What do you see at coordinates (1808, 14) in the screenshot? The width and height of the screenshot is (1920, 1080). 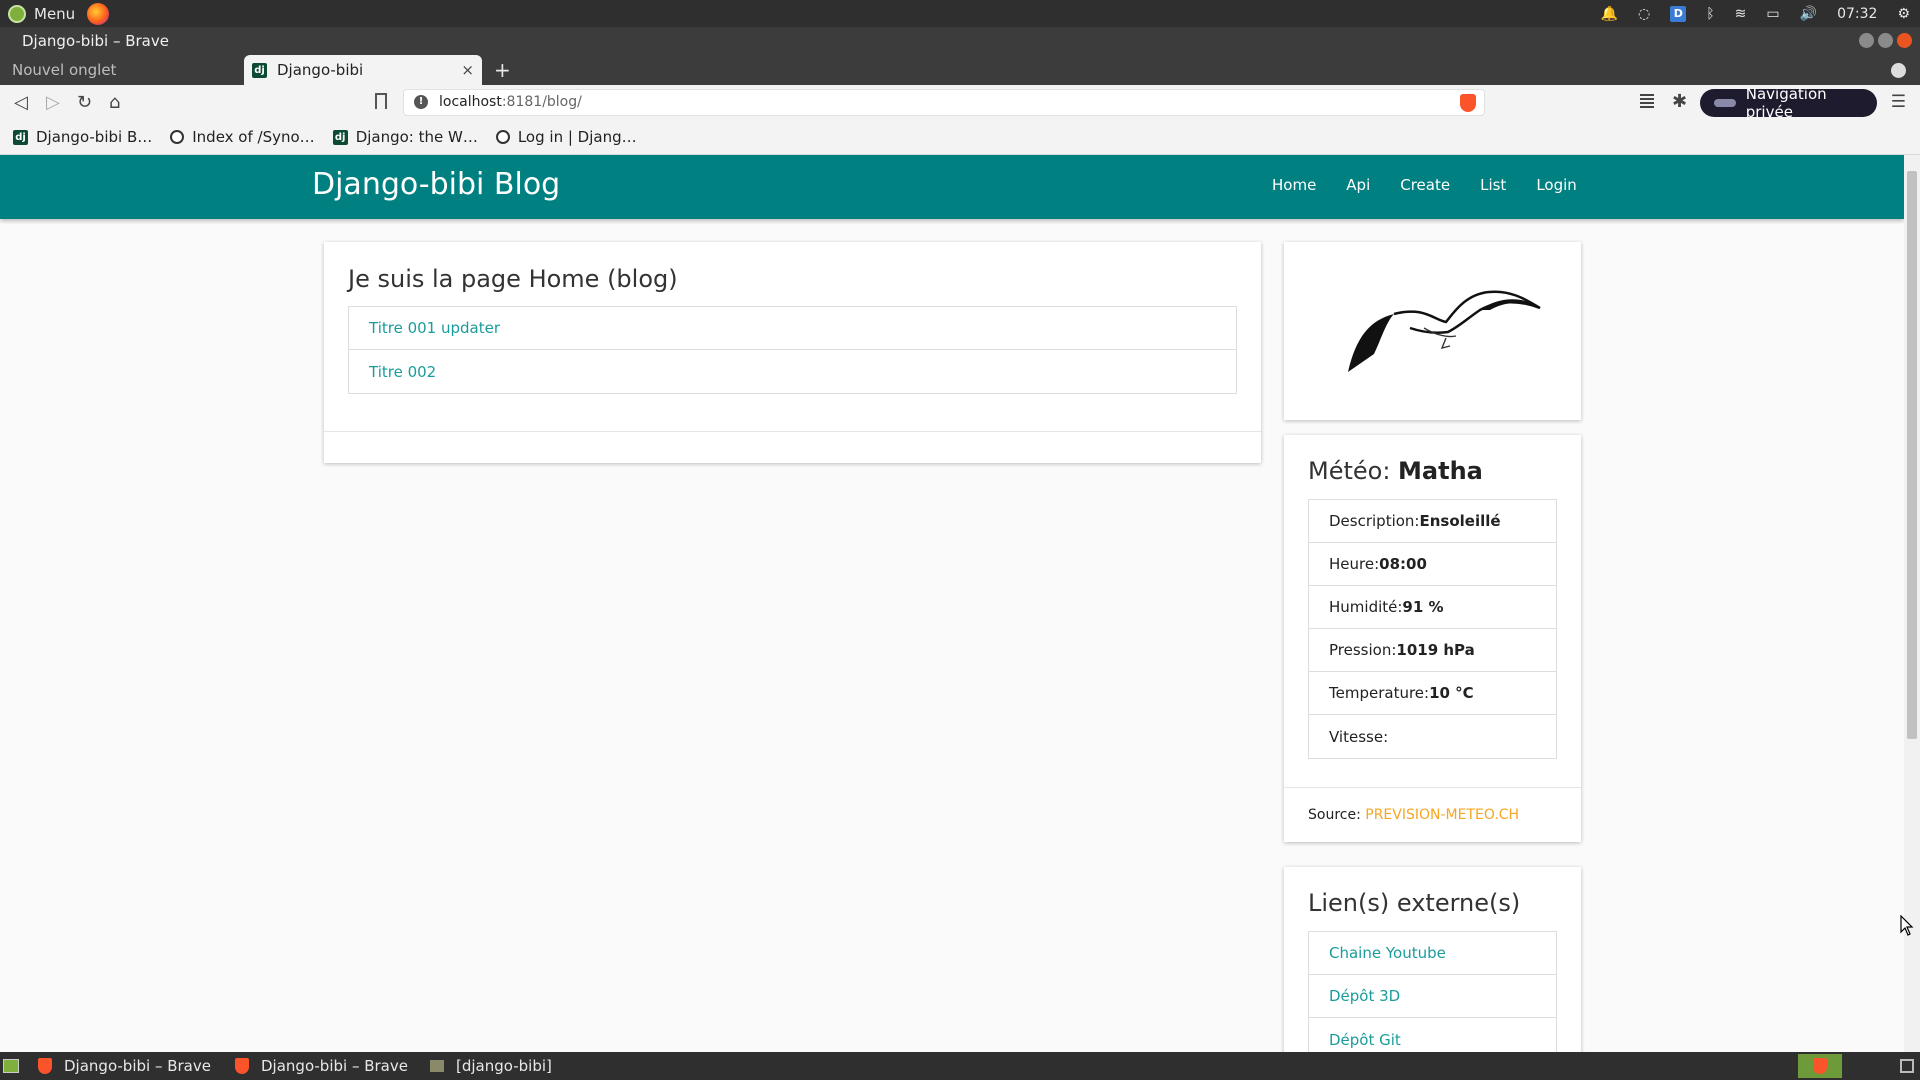 I see `volume-icon: 🔊` at bounding box center [1808, 14].